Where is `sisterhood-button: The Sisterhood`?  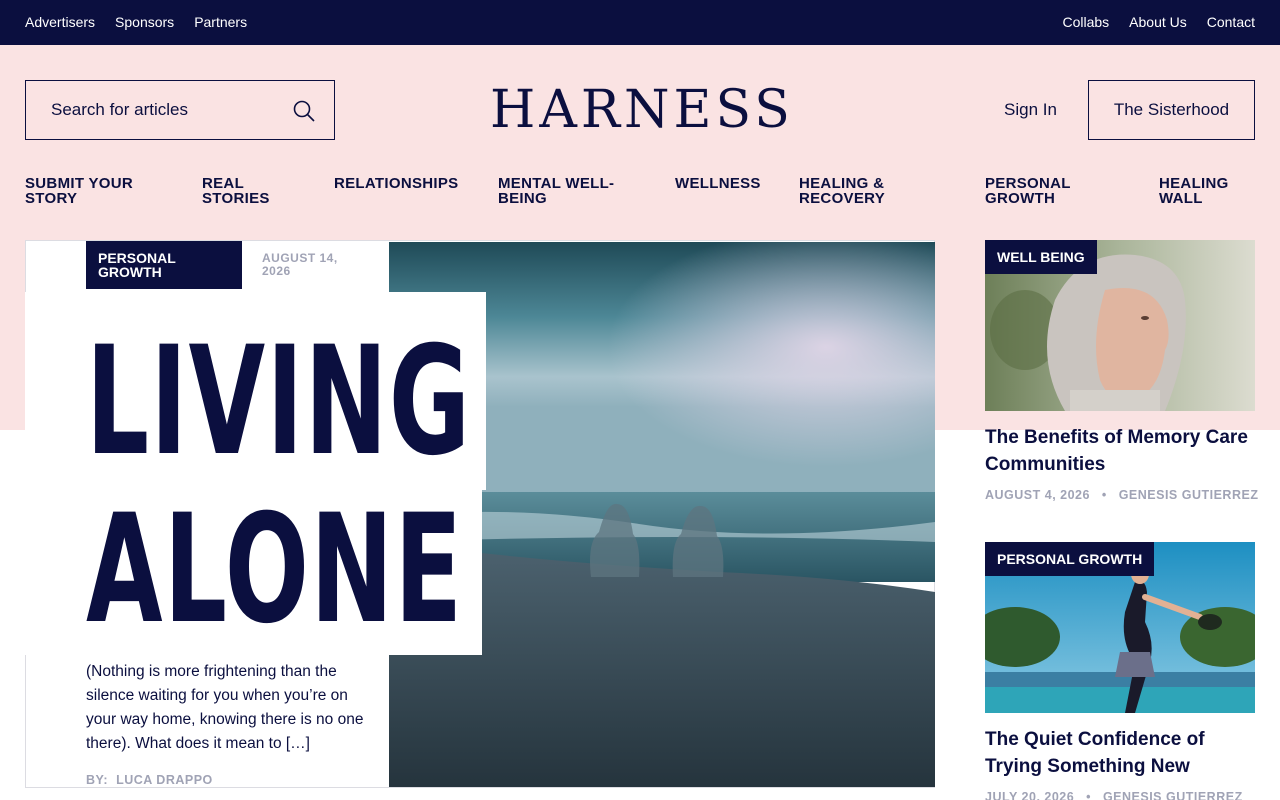
sisterhood-button: The Sisterhood is located at coordinates (1171, 110).